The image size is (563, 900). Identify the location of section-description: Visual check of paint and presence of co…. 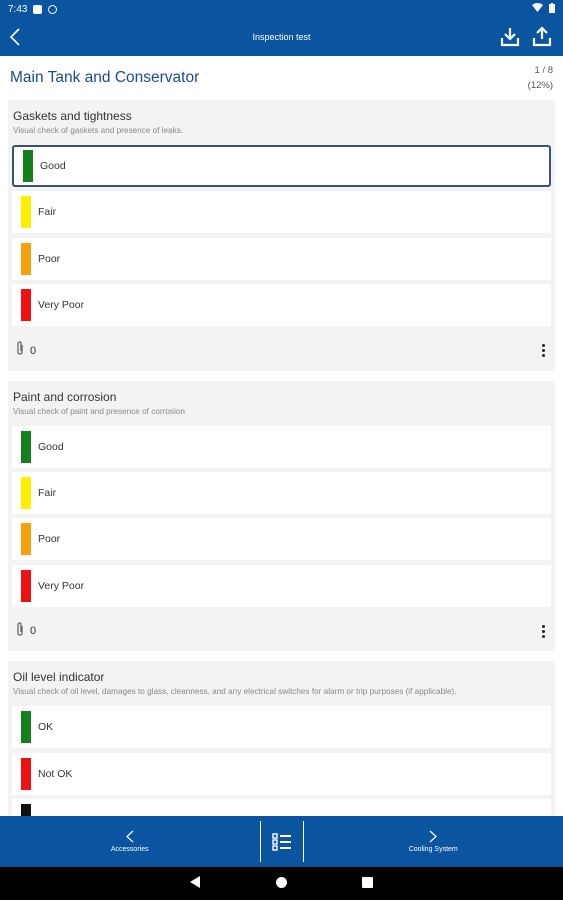
(99, 411).